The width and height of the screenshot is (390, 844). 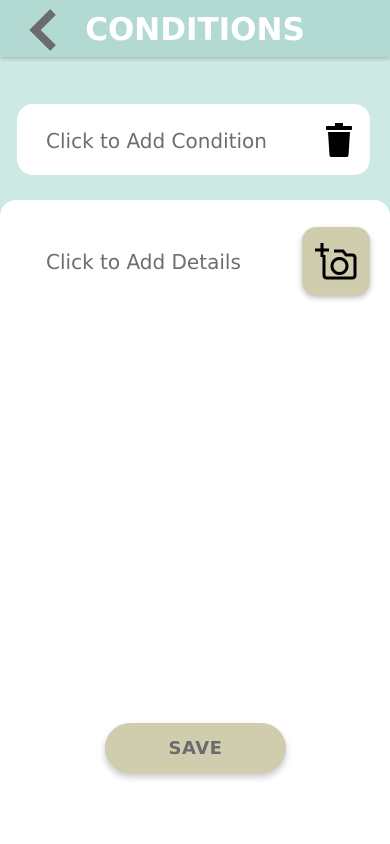 I want to click on back-button, so click(x=42, y=30).